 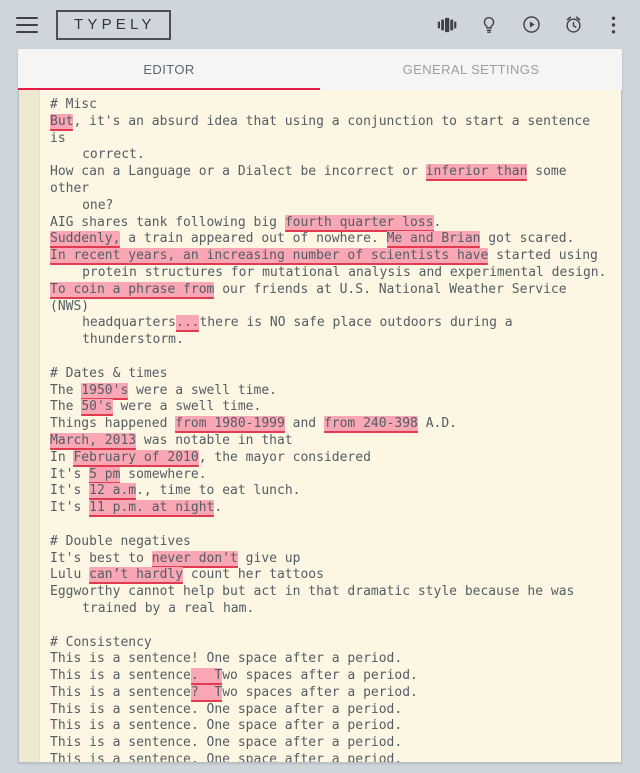 I want to click on hamburger-bar, so click(x=27, y=24).